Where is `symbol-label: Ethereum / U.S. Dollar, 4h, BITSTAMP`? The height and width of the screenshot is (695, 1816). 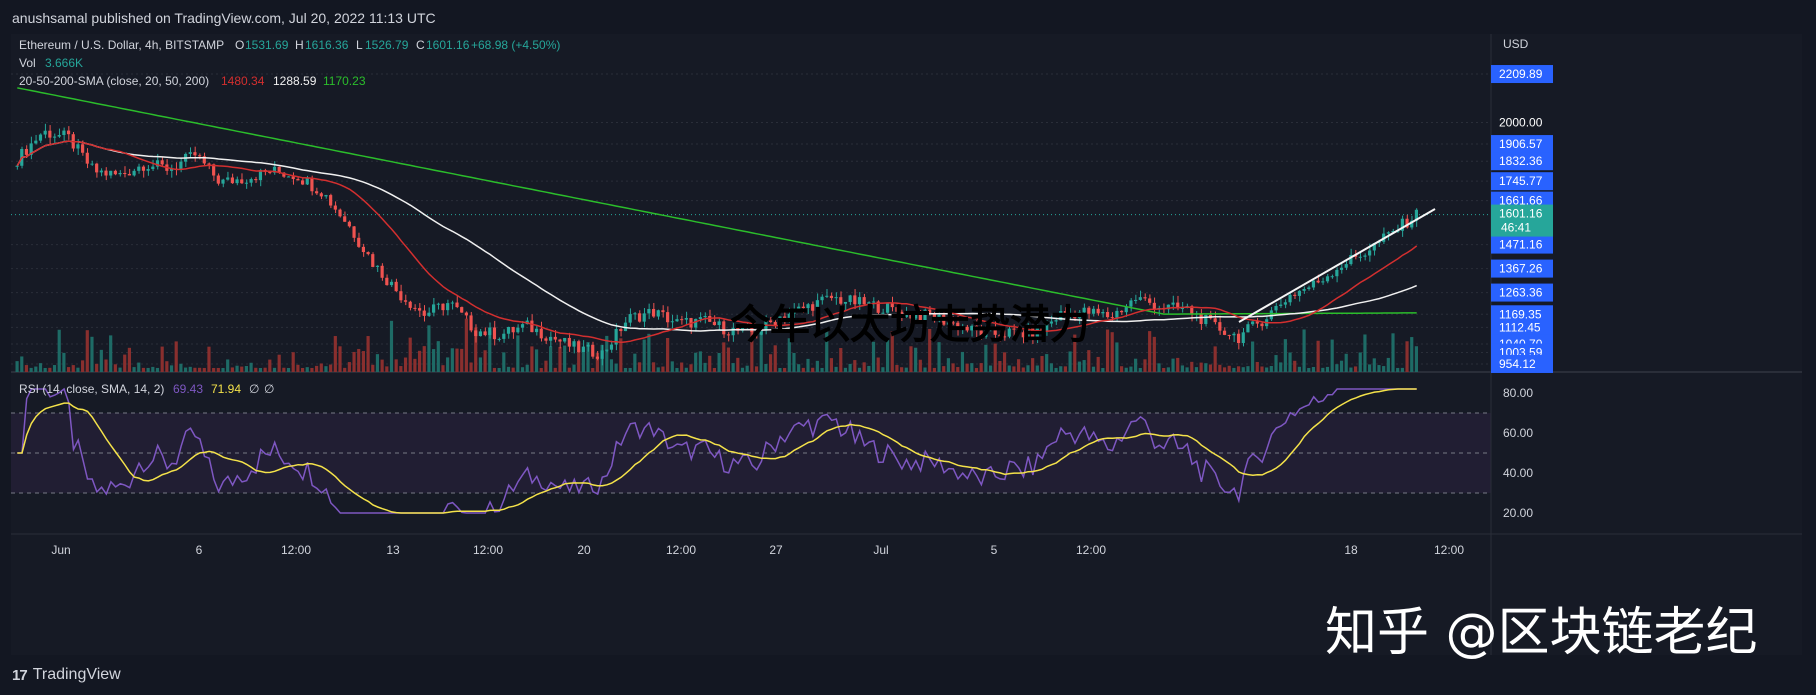 symbol-label: Ethereum / U.S. Dollar, 4h, BITSTAMP is located at coordinates (121, 45).